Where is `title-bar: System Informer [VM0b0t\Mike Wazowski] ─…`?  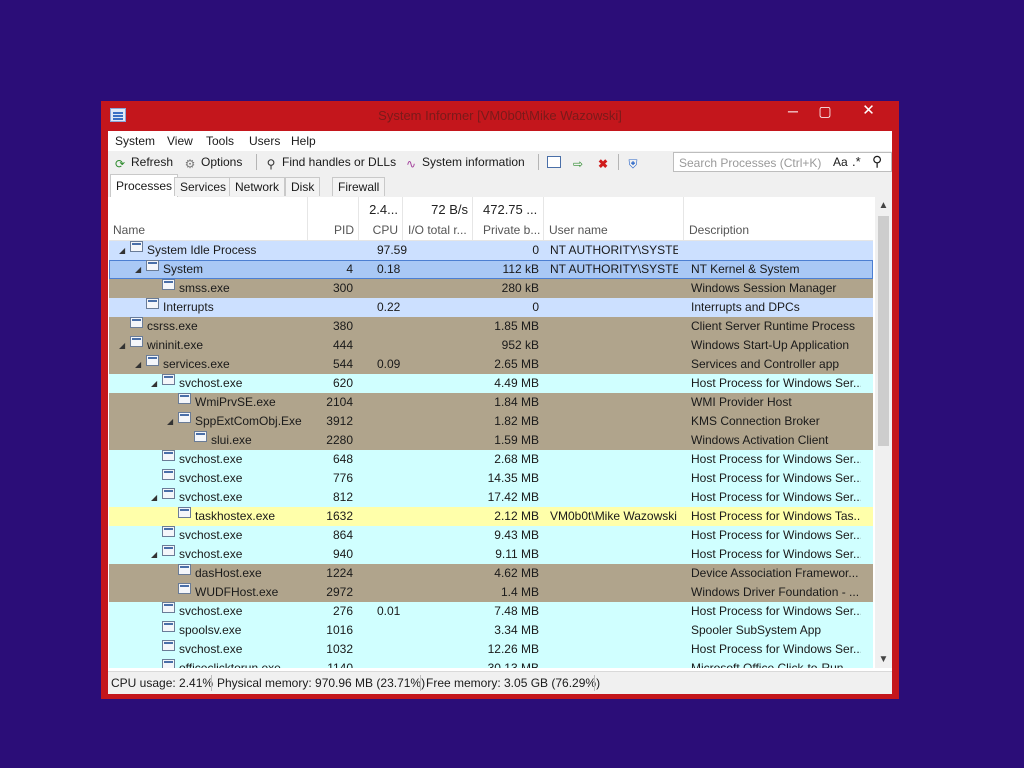 title-bar: System Informer [VM0b0t\Mike Wazowski] ─… is located at coordinates (500, 116).